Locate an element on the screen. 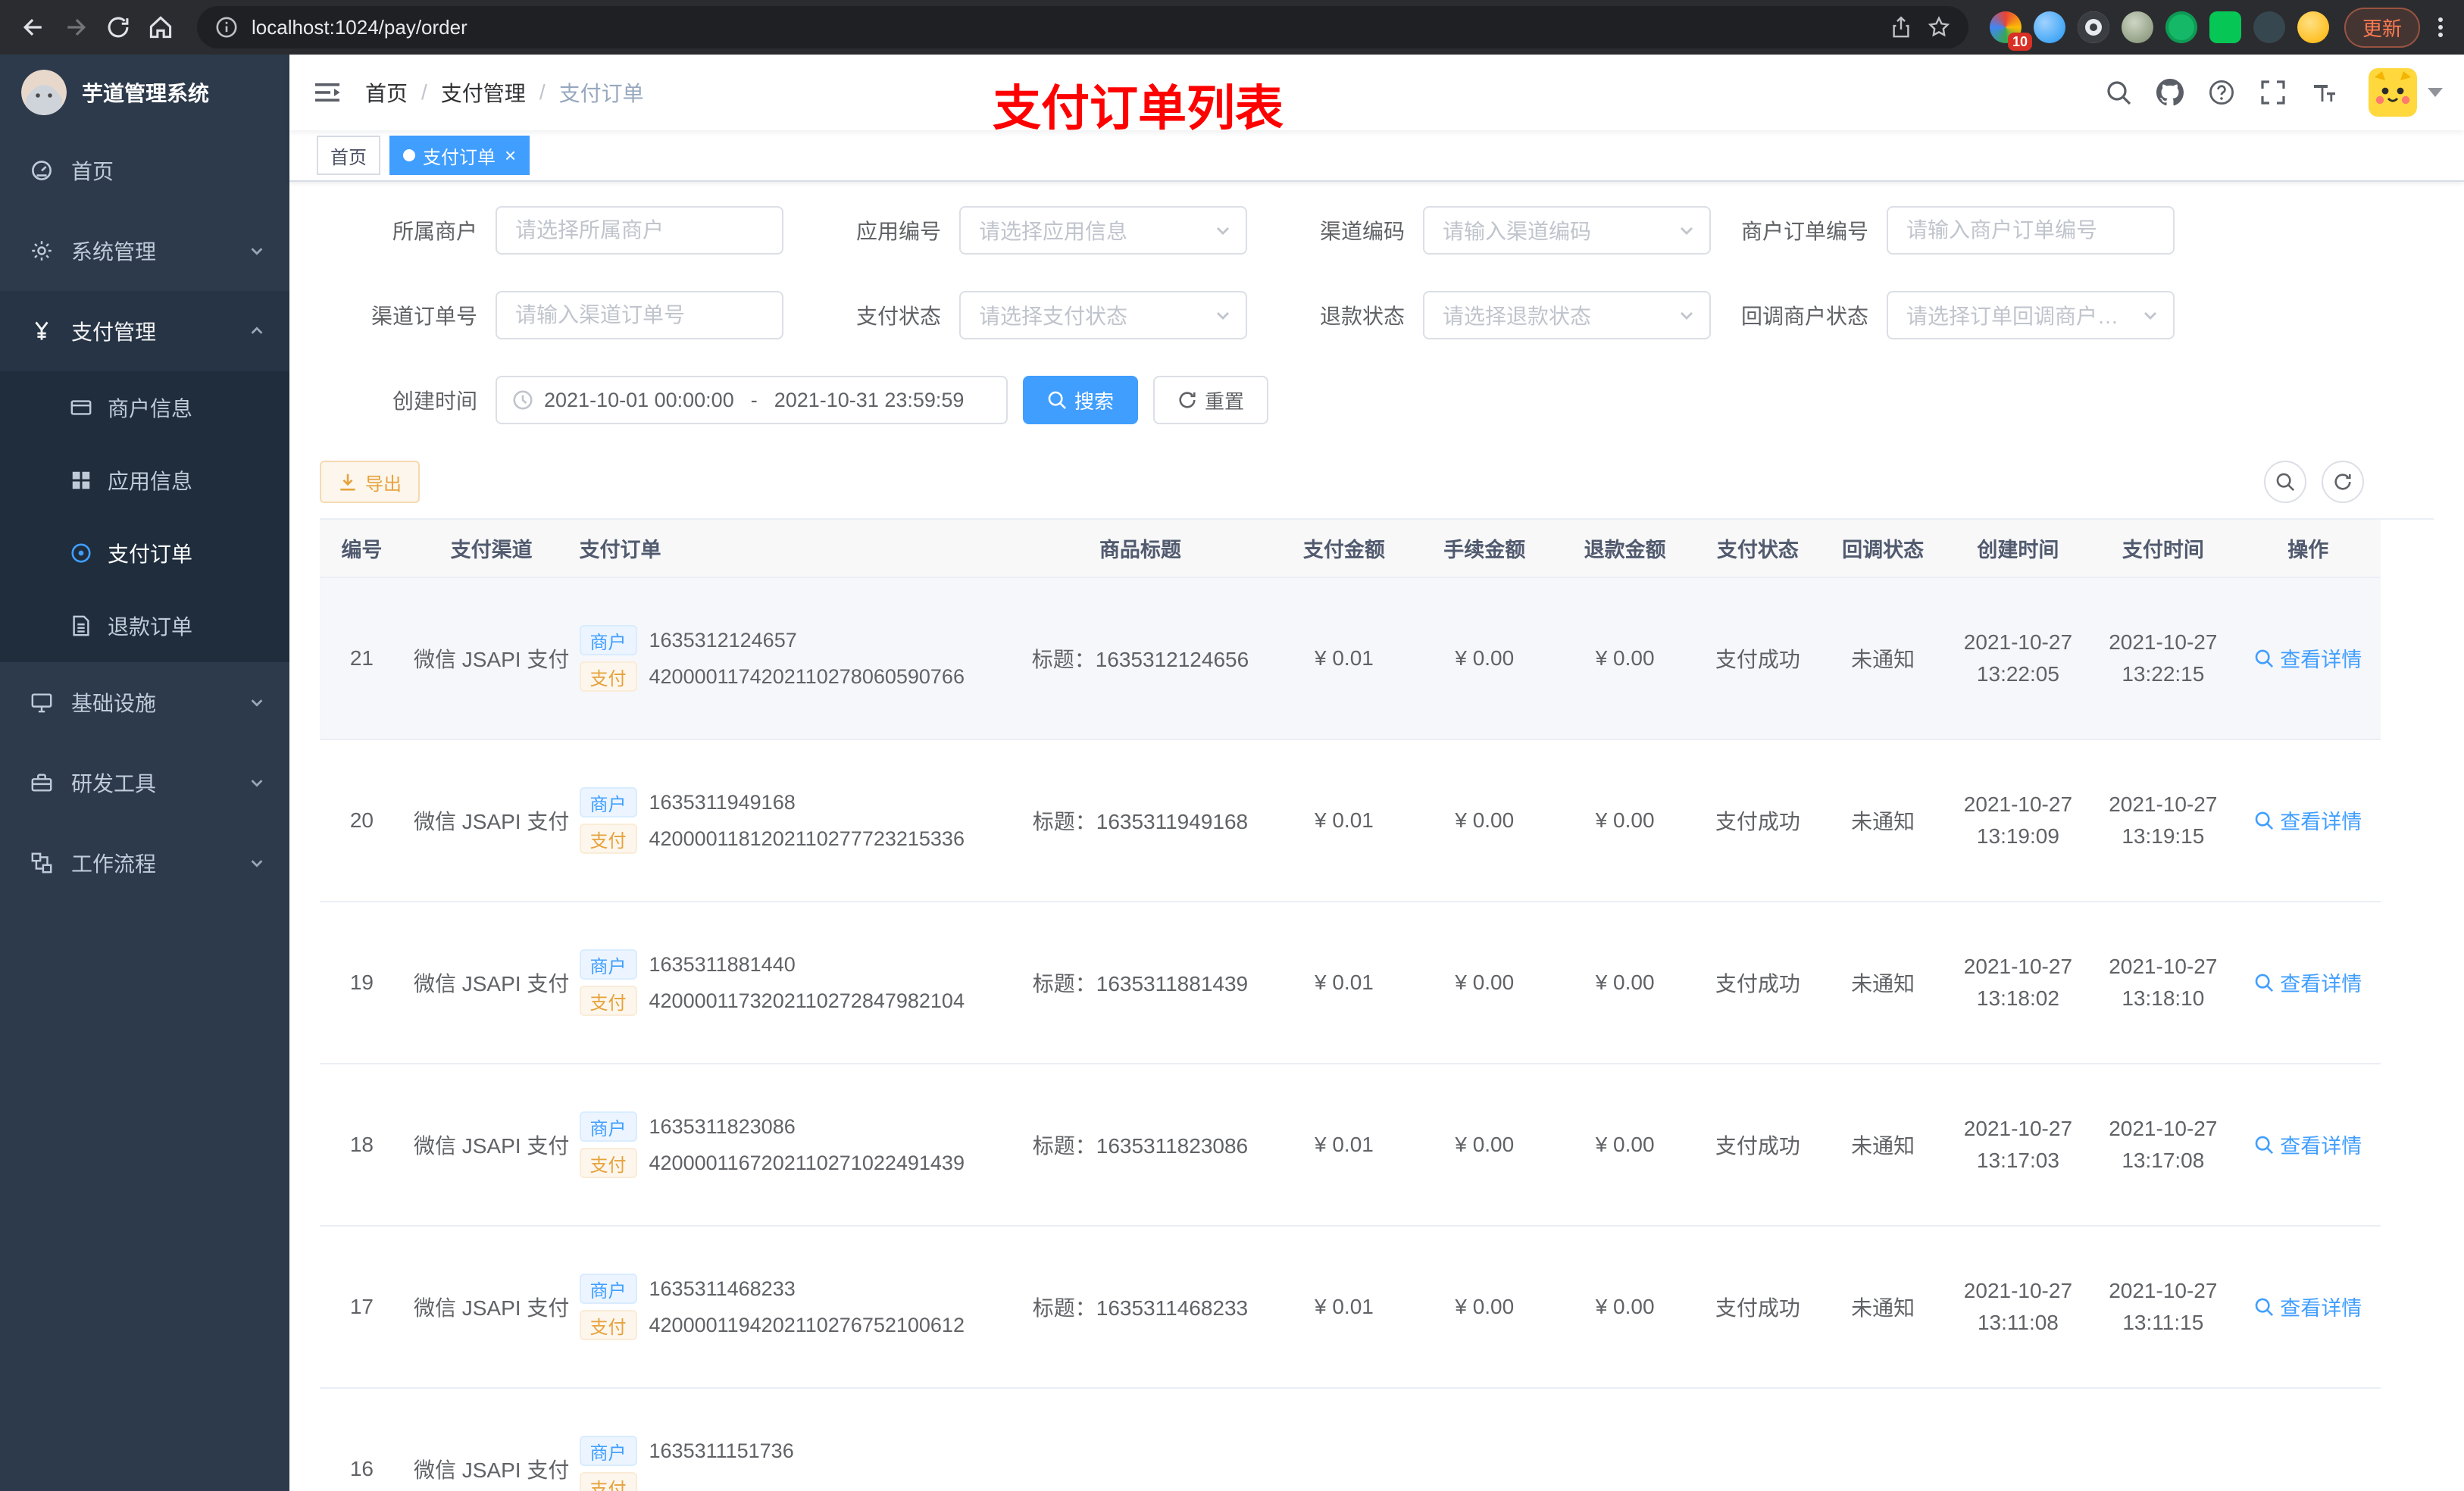 This screenshot has height=1491, width=2464. reset-button: 重置 is located at coordinates (1211, 400).